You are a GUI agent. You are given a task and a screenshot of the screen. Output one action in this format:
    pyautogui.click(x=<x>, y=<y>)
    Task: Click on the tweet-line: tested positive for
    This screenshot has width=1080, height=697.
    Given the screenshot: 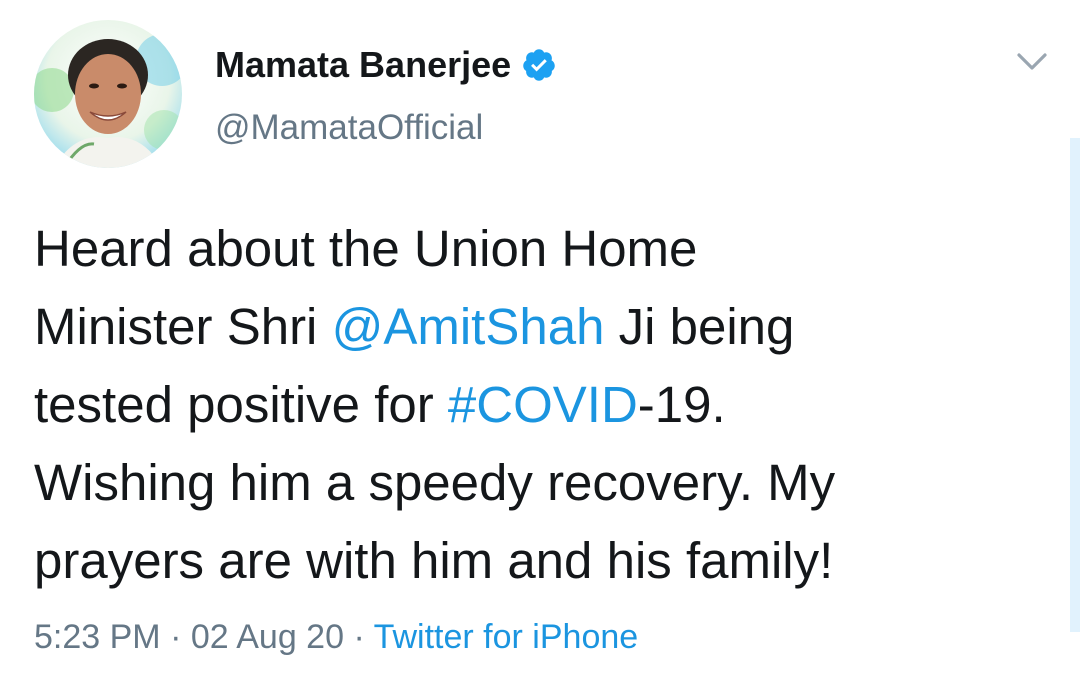 What is the action you would take?
    pyautogui.click(x=241, y=404)
    